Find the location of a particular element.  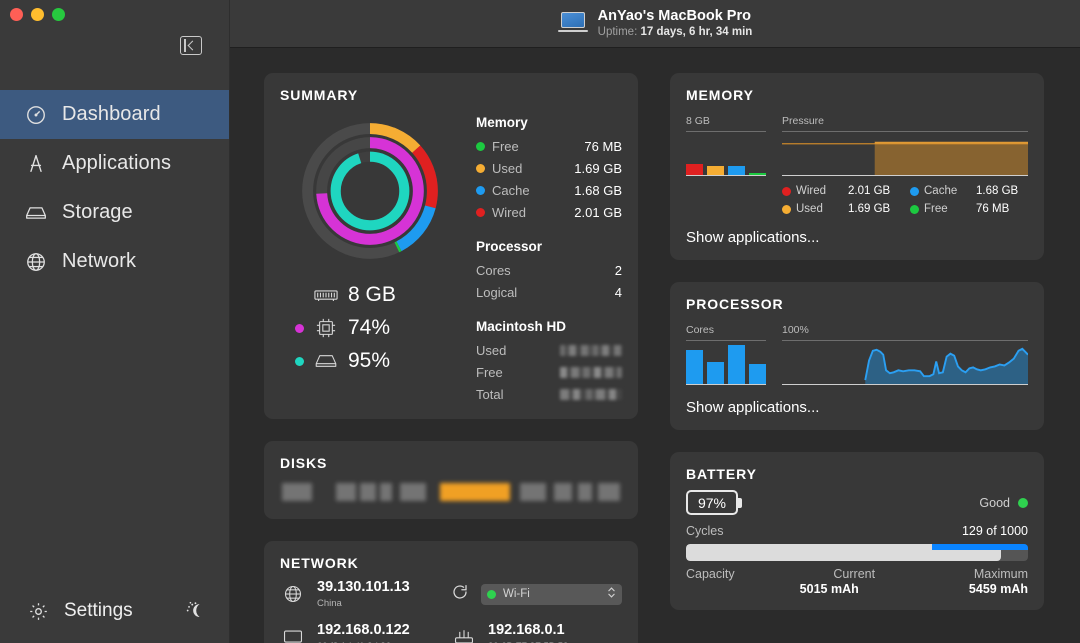

summary-stat-disk: 95% is located at coordinates (370, 361).